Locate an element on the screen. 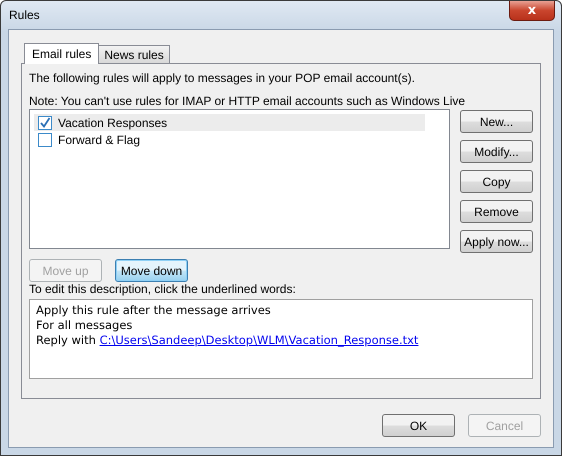 This screenshot has height=456, width=562. tab: News rules is located at coordinates (134, 54).